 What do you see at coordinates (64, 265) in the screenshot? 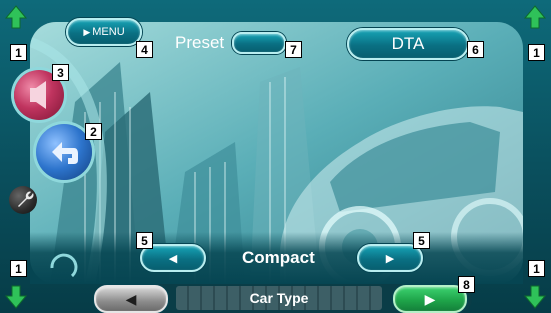
I see `decorative-ring` at bounding box center [64, 265].